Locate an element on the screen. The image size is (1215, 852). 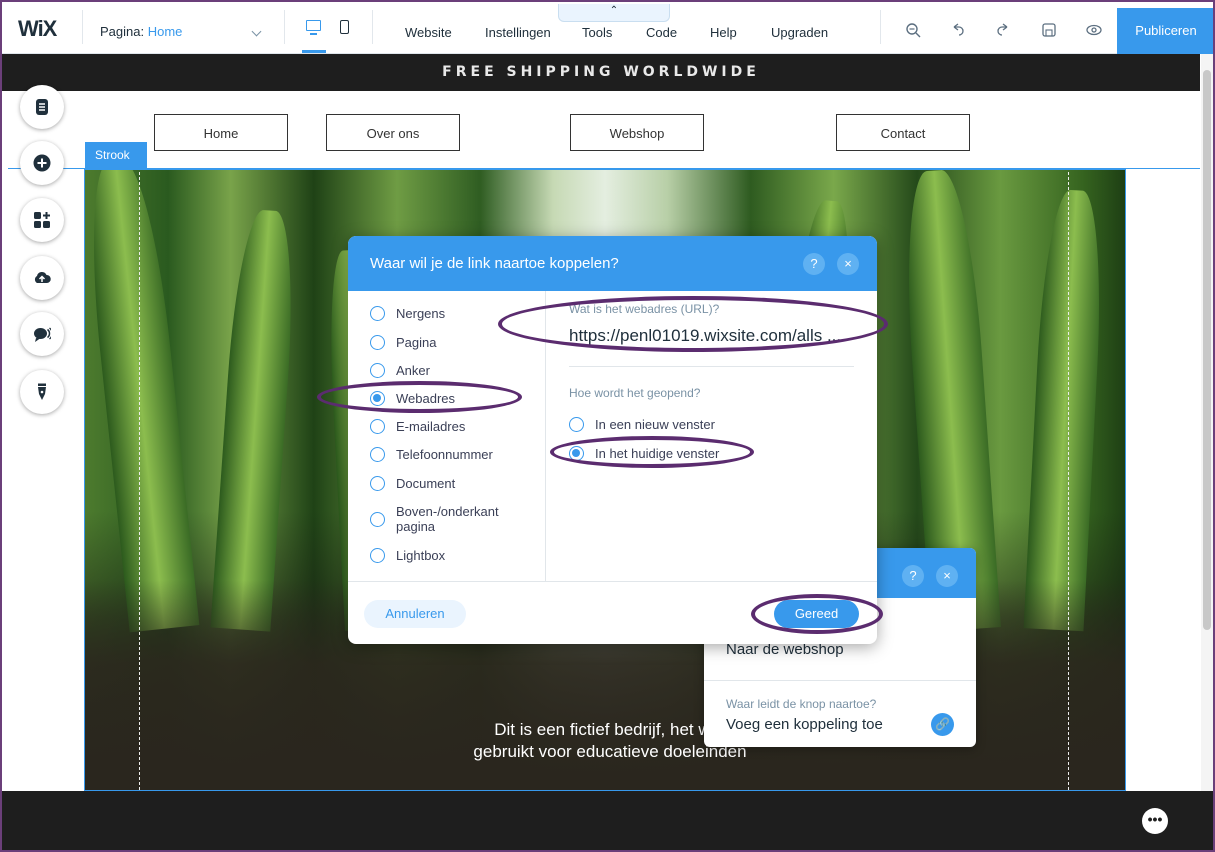
option-label: Lightbox is located at coordinates (421, 556).